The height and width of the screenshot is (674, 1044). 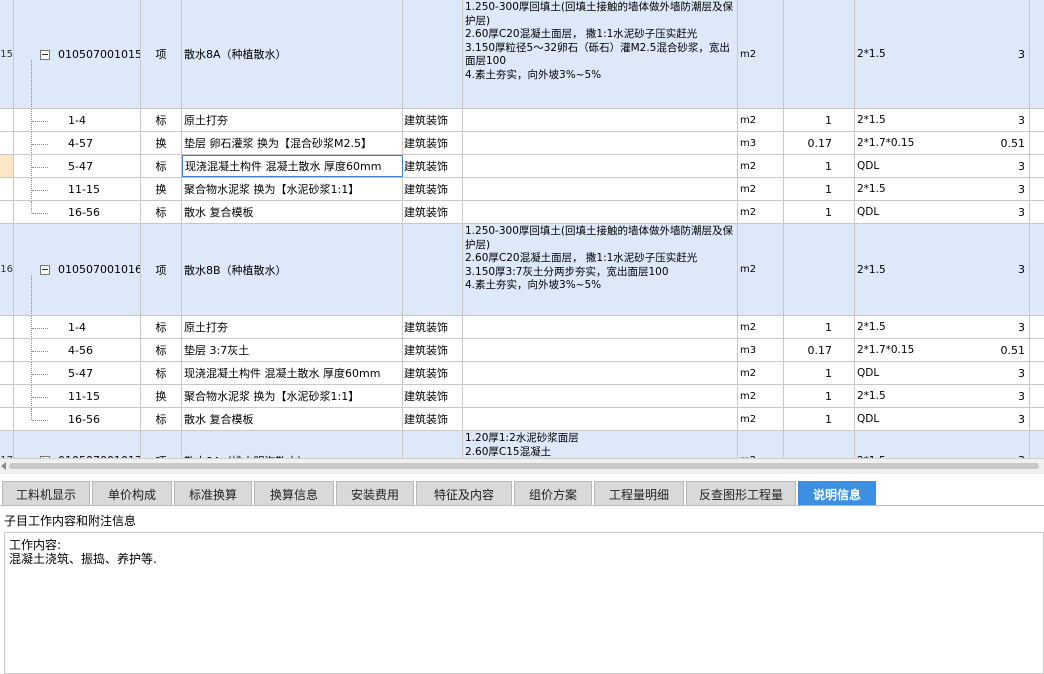 What do you see at coordinates (3, 466) in the screenshot?
I see `scroll-left-arrow-icon` at bounding box center [3, 466].